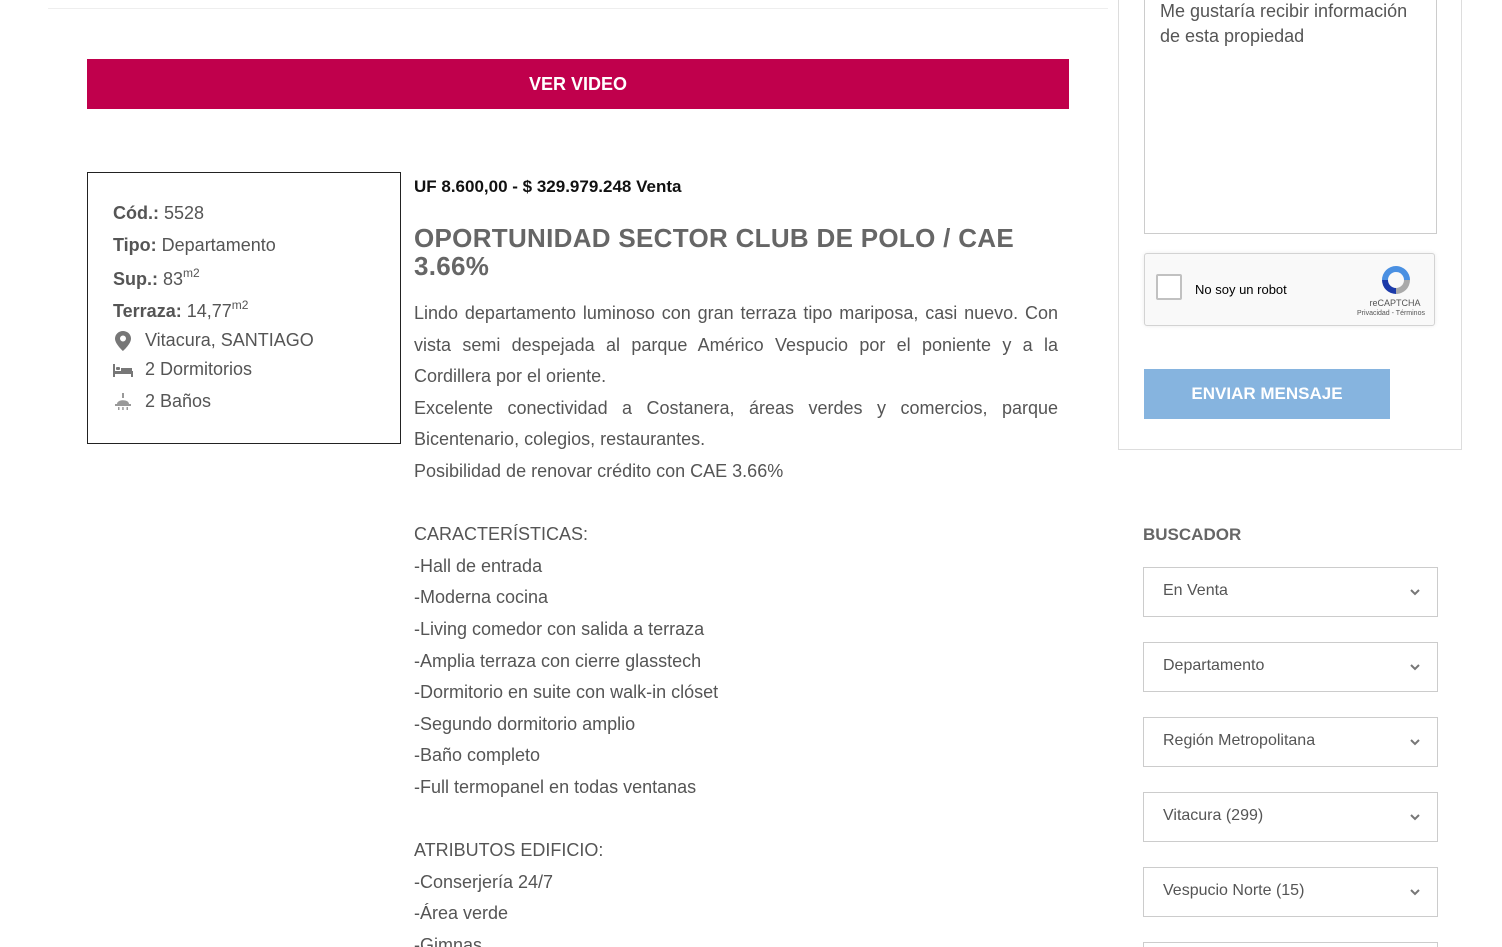 Image resolution: width=1502 pixels, height=947 pixels. I want to click on feature-item: -Hall de entrada, so click(478, 565).